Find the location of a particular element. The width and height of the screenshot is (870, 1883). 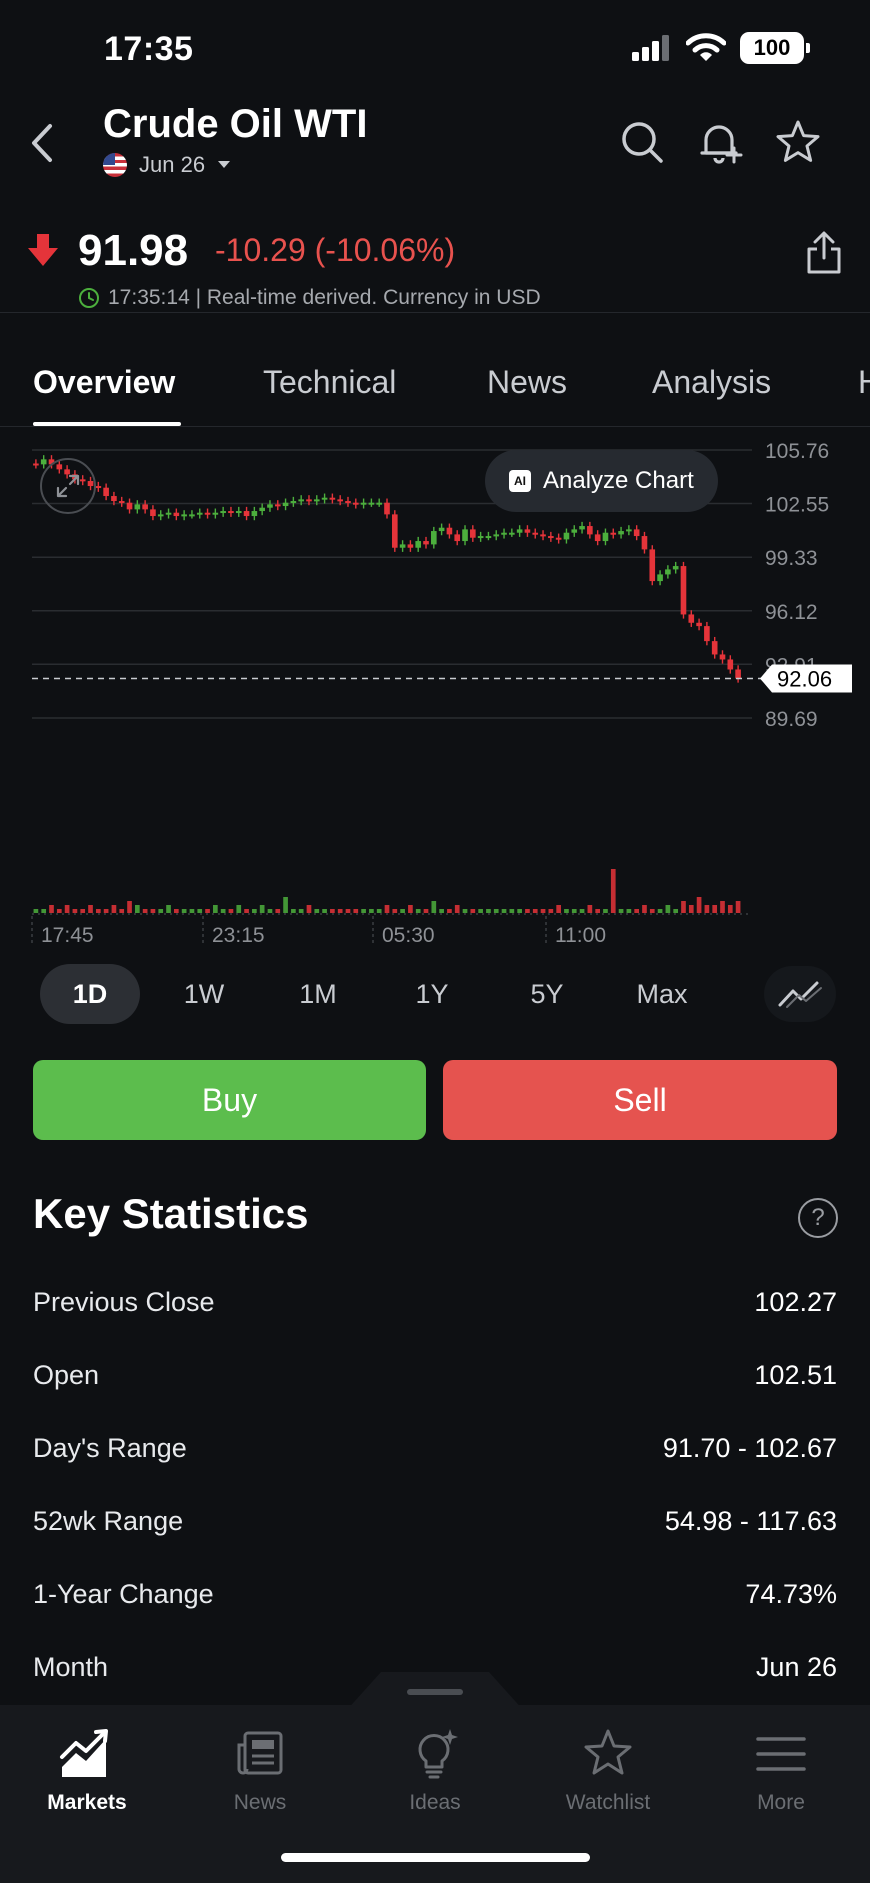

last-price: 91.98 is located at coordinates (133, 250).